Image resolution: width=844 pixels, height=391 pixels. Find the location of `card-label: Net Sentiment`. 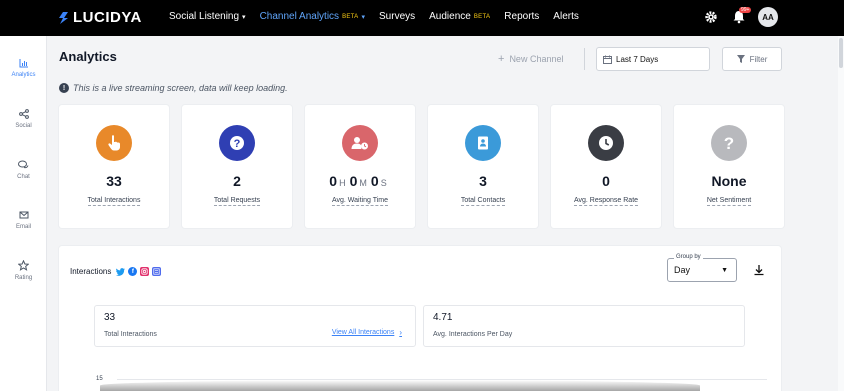

card-label: Net Sentiment is located at coordinates (729, 201).